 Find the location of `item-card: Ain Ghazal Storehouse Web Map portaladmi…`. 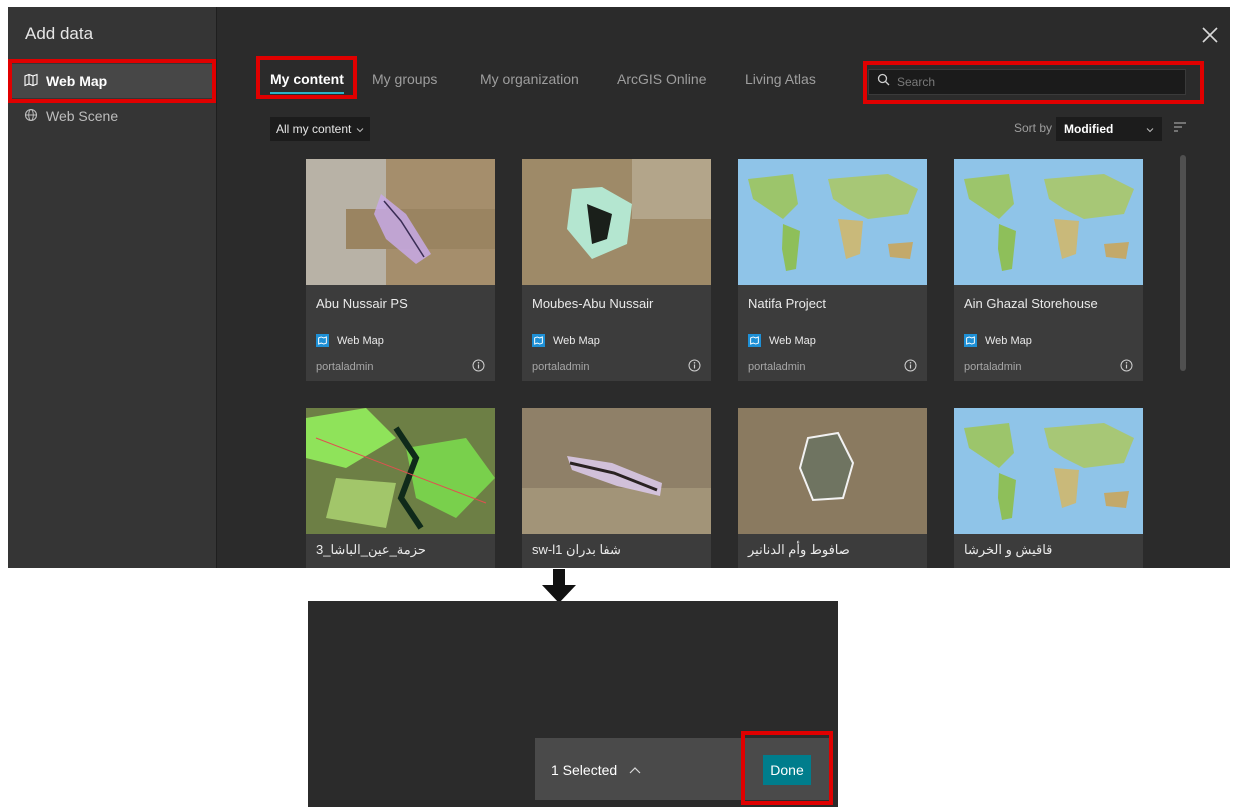

item-card: Ain Ghazal Storehouse Web Map portaladmi… is located at coordinates (1048, 270).